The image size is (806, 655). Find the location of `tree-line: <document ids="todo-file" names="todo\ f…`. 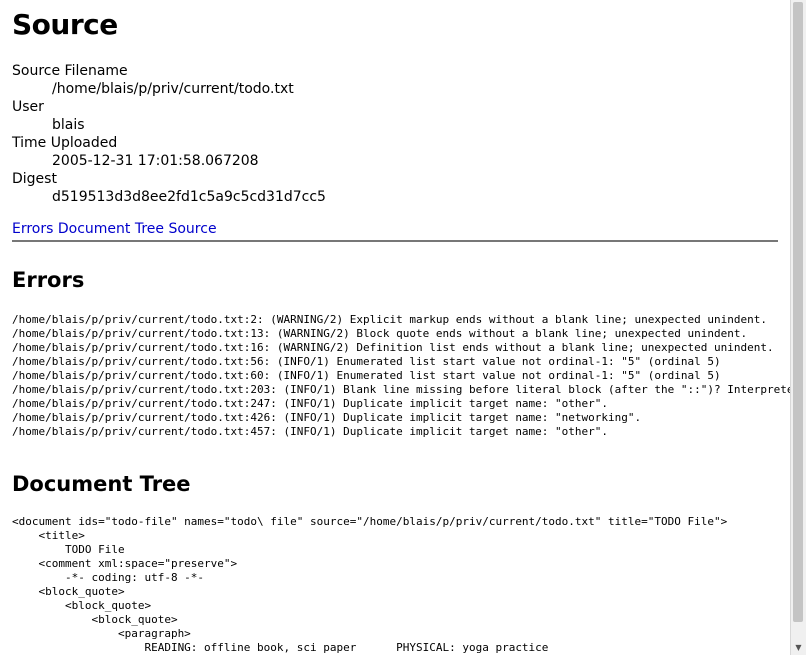

tree-line: <document ids="todo-file" names="todo\ f… is located at coordinates (370, 521).